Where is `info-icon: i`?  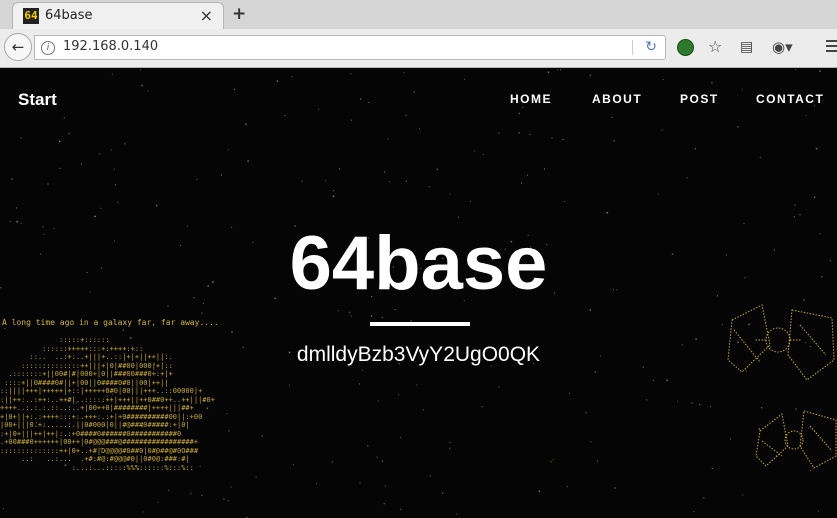 info-icon: i is located at coordinates (48, 48).